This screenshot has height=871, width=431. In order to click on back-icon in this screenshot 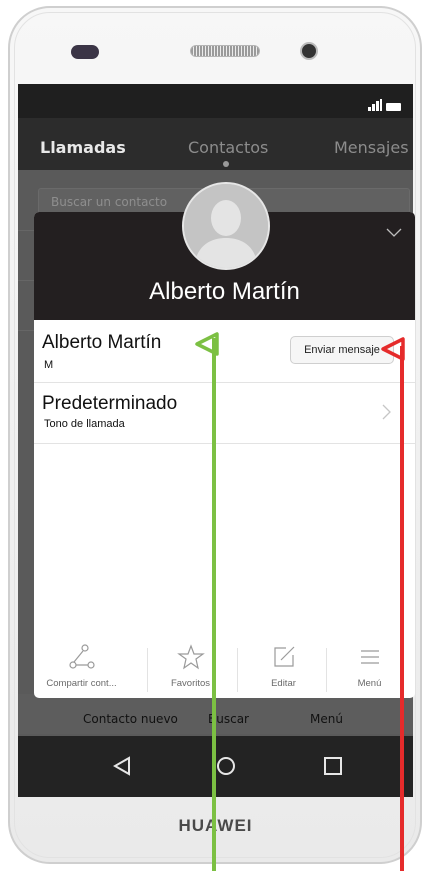, I will do `click(122, 766)`.